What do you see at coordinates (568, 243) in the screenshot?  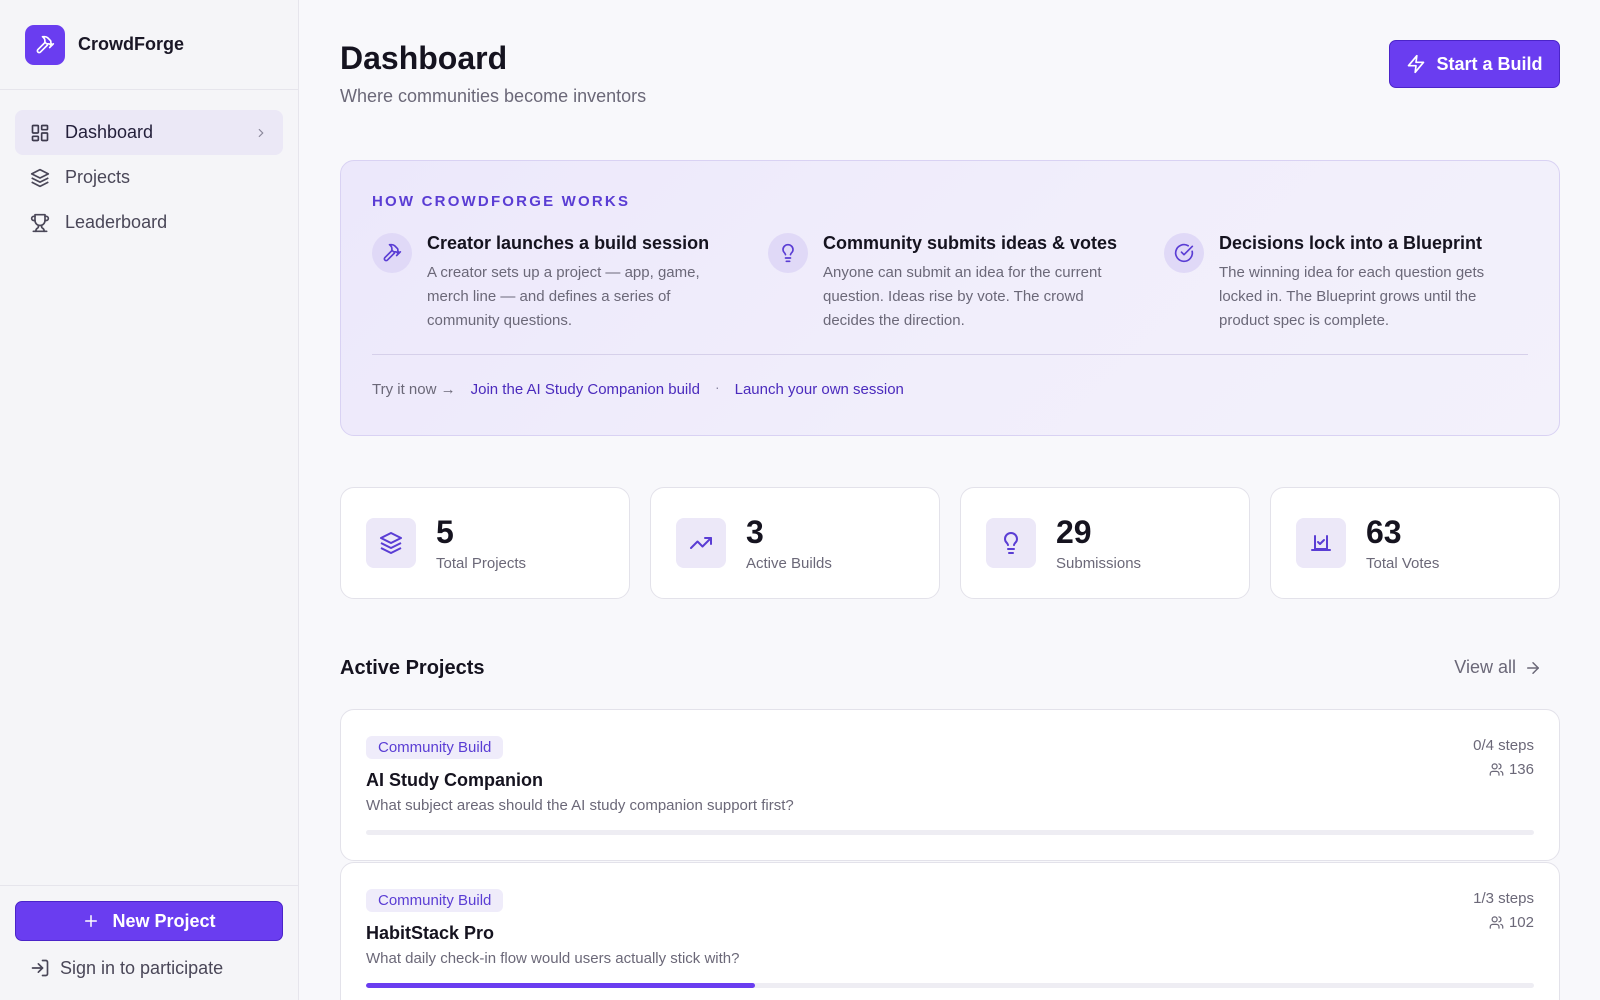 I see `step-title: Creator launches a build session` at bounding box center [568, 243].